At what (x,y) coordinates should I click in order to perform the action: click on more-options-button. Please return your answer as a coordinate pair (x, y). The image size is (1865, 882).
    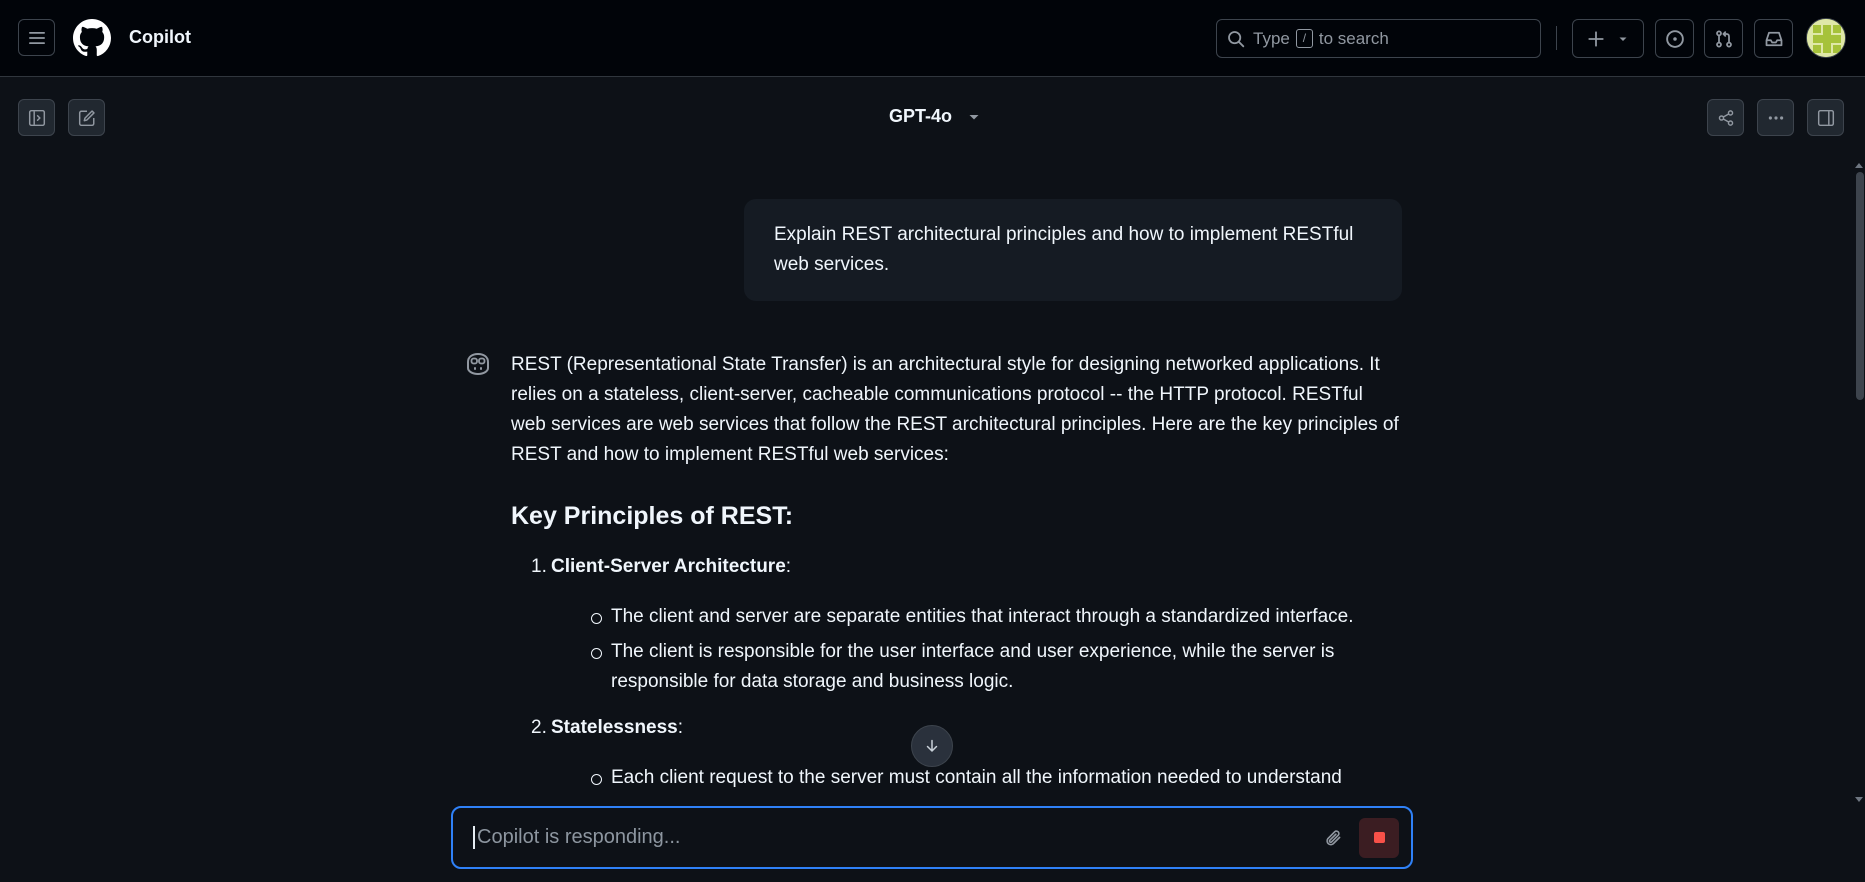
    Looking at the image, I should click on (1775, 117).